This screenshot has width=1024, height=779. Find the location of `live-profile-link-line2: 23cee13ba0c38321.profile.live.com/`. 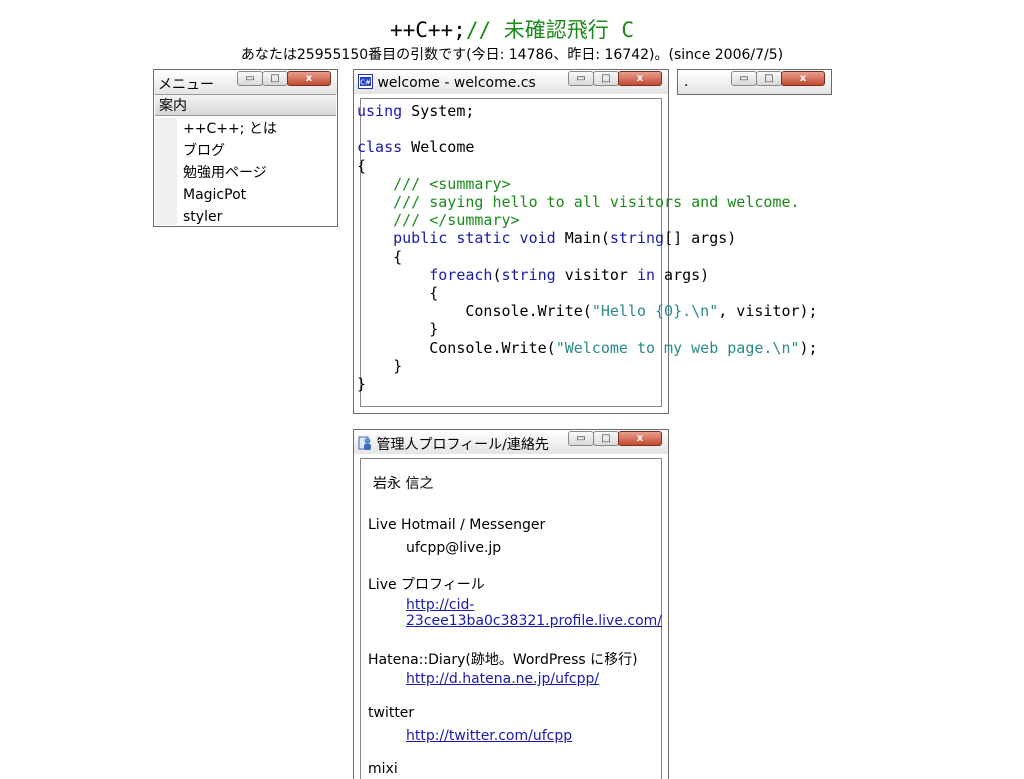

live-profile-link-line2: 23cee13ba0c38321.profile.live.com/ is located at coordinates (534, 621).